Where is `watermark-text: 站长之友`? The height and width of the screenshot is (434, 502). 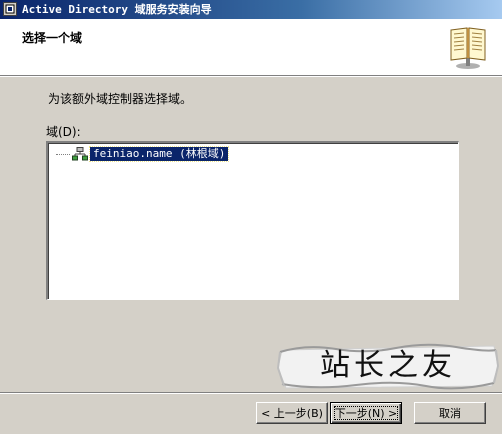
watermark-text: 站长之友 is located at coordinates (388, 365).